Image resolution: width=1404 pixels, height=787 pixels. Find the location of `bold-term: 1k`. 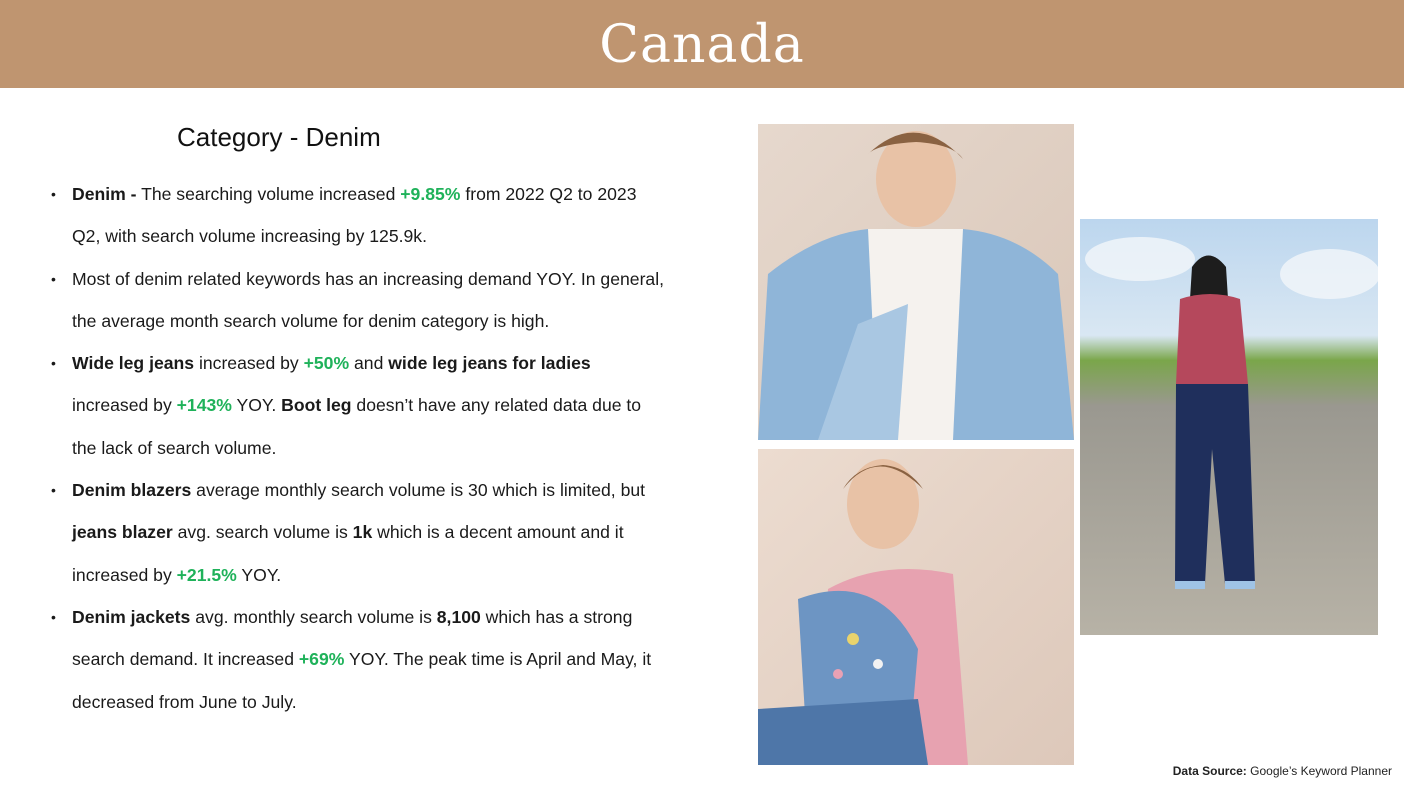

bold-term: 1k is located at coordinates (362, 532).